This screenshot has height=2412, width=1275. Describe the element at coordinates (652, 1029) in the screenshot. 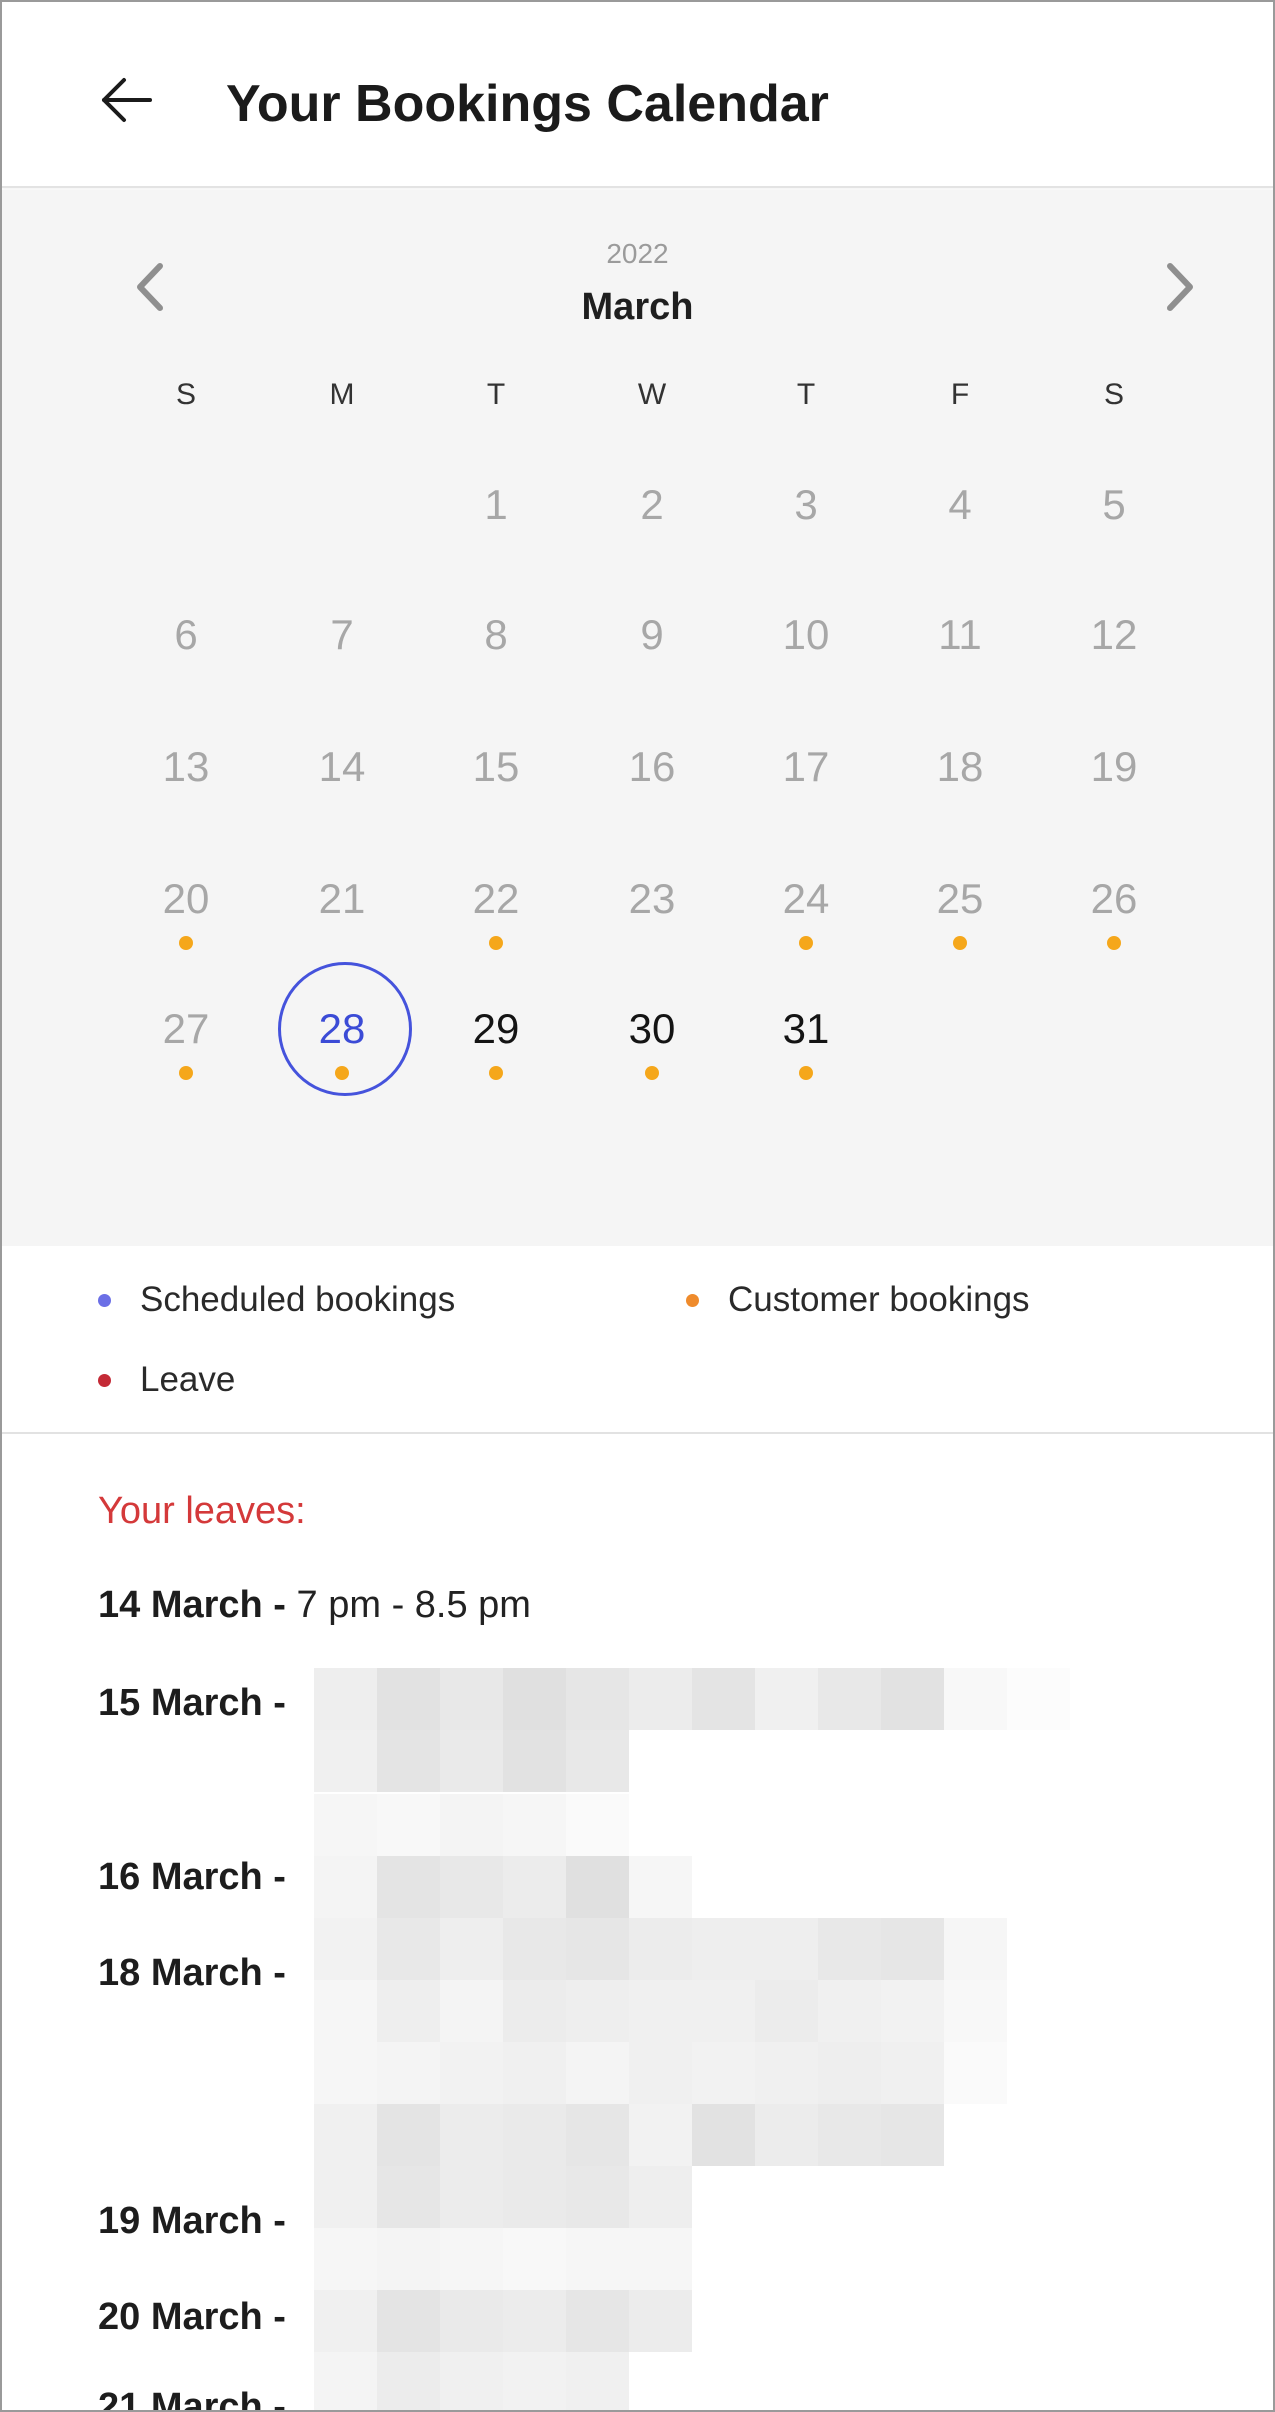

I see `calendar-day: 30` at that location.